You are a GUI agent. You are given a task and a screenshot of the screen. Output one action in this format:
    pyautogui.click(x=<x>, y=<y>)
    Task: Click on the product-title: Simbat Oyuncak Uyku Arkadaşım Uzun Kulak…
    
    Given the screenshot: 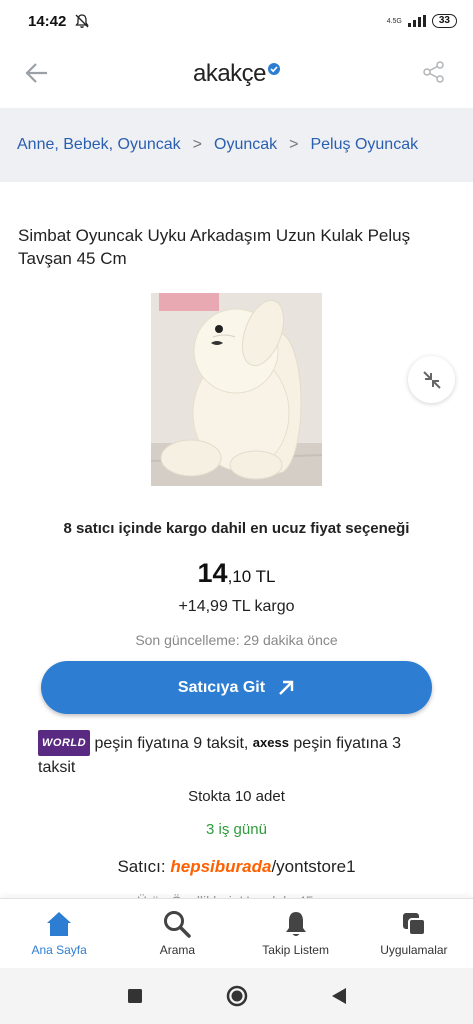 What is the action you would take?
    pyautogui.click(x=214, y=247)
    